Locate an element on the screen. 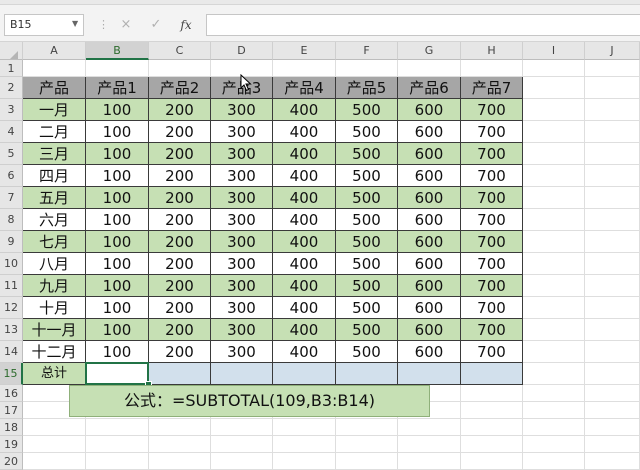  cell-g14: 600 is located at coordinates (429, 352).